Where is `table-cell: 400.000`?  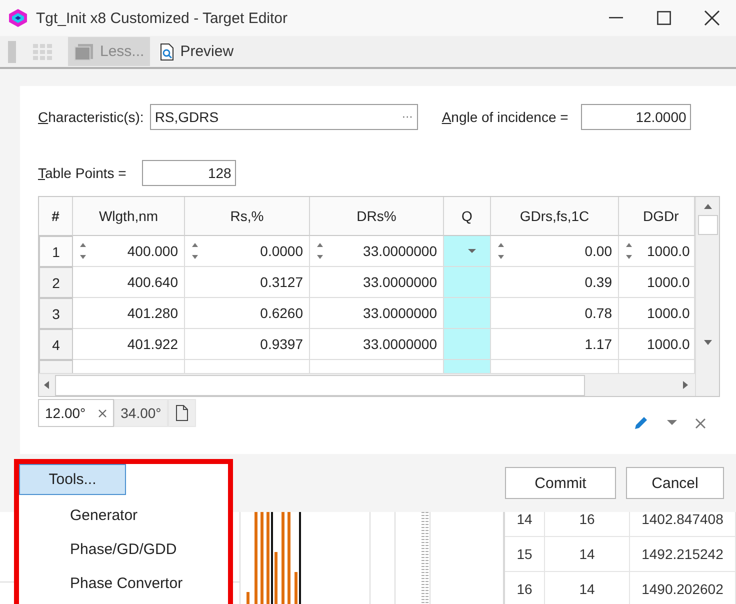
table-cell: 400.000 is located at coordinates (129, 251).